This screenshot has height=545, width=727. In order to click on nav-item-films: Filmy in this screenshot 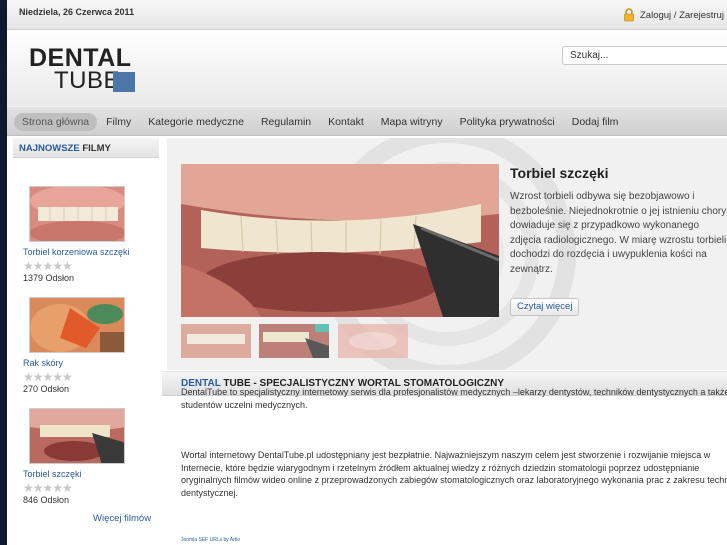, I will do `click(118, 122)`.